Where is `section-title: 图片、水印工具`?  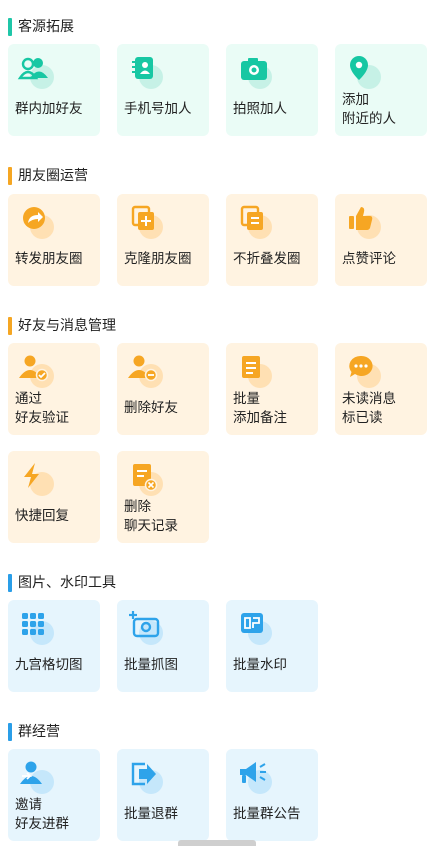
section-title: 图片、水印工具 is located at coordinates (67, 583).